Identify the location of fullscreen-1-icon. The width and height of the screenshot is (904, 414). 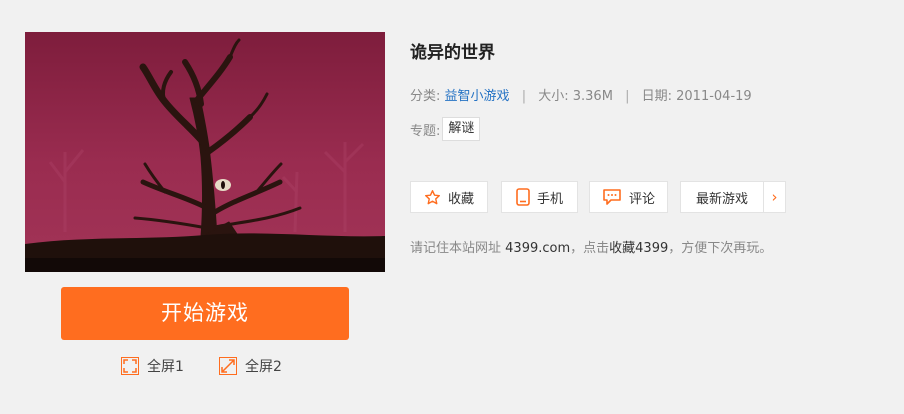
(130, 366).